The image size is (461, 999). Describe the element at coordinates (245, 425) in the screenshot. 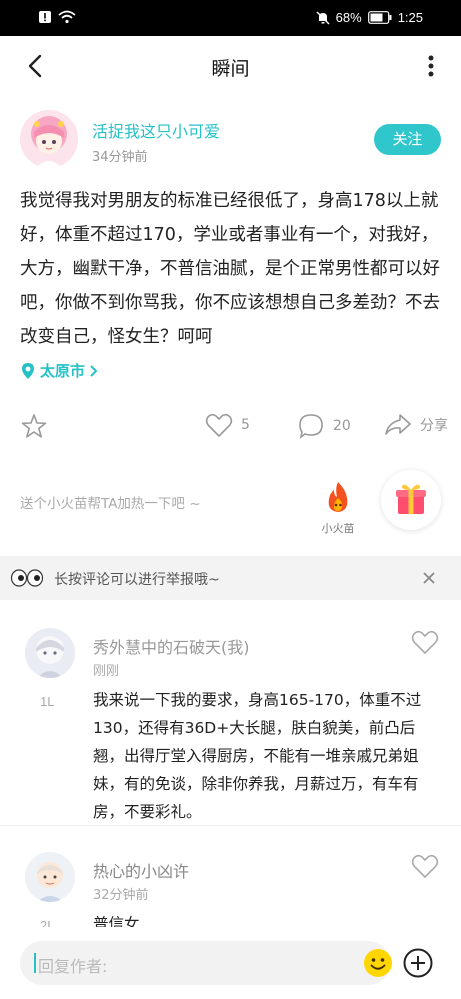

I see `like-count: 5` at that location.